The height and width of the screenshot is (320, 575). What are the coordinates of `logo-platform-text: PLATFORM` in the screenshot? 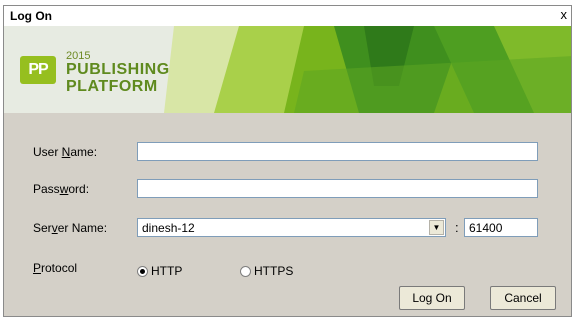 It's located at (112, 86).